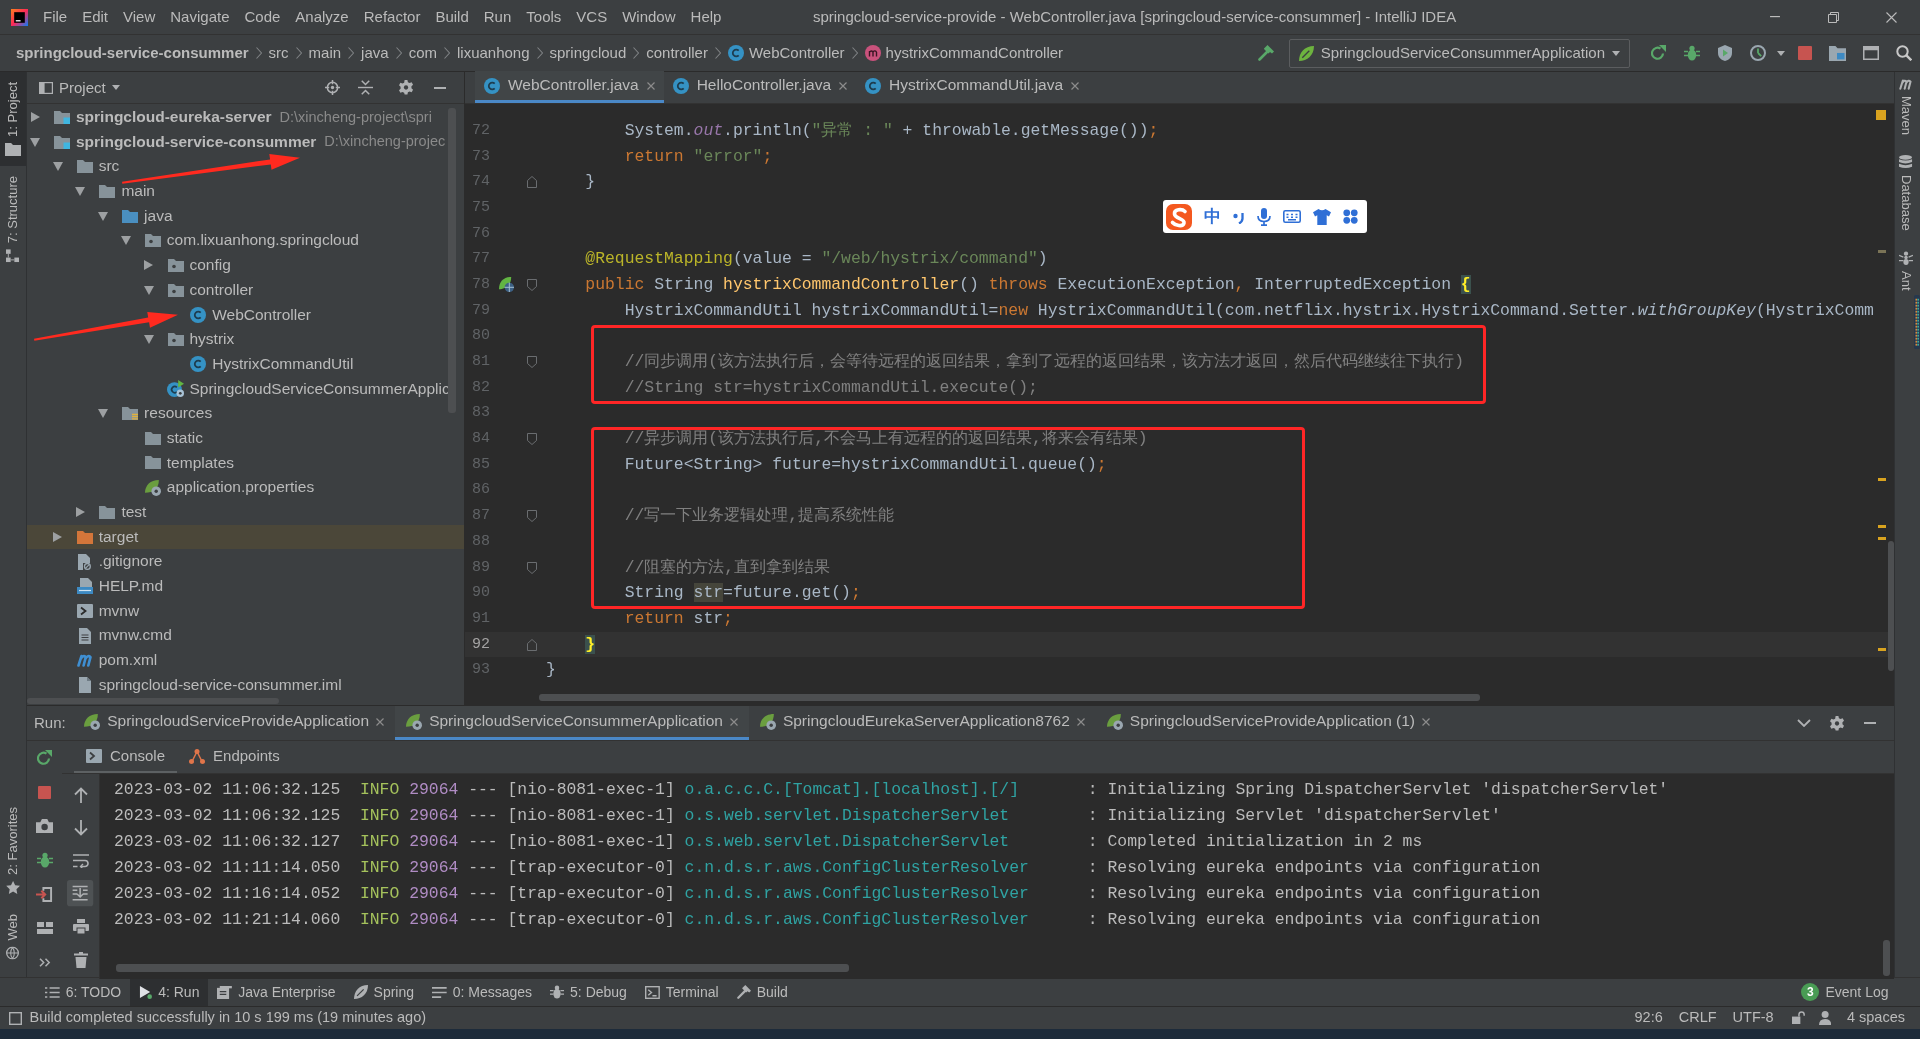 The height and width of the screenshot is (1039, 1920). What do you see at coordinates (384, 992) in the screenshot?
I see `tool-window-button: Spring` at bounding box center [384, 992].